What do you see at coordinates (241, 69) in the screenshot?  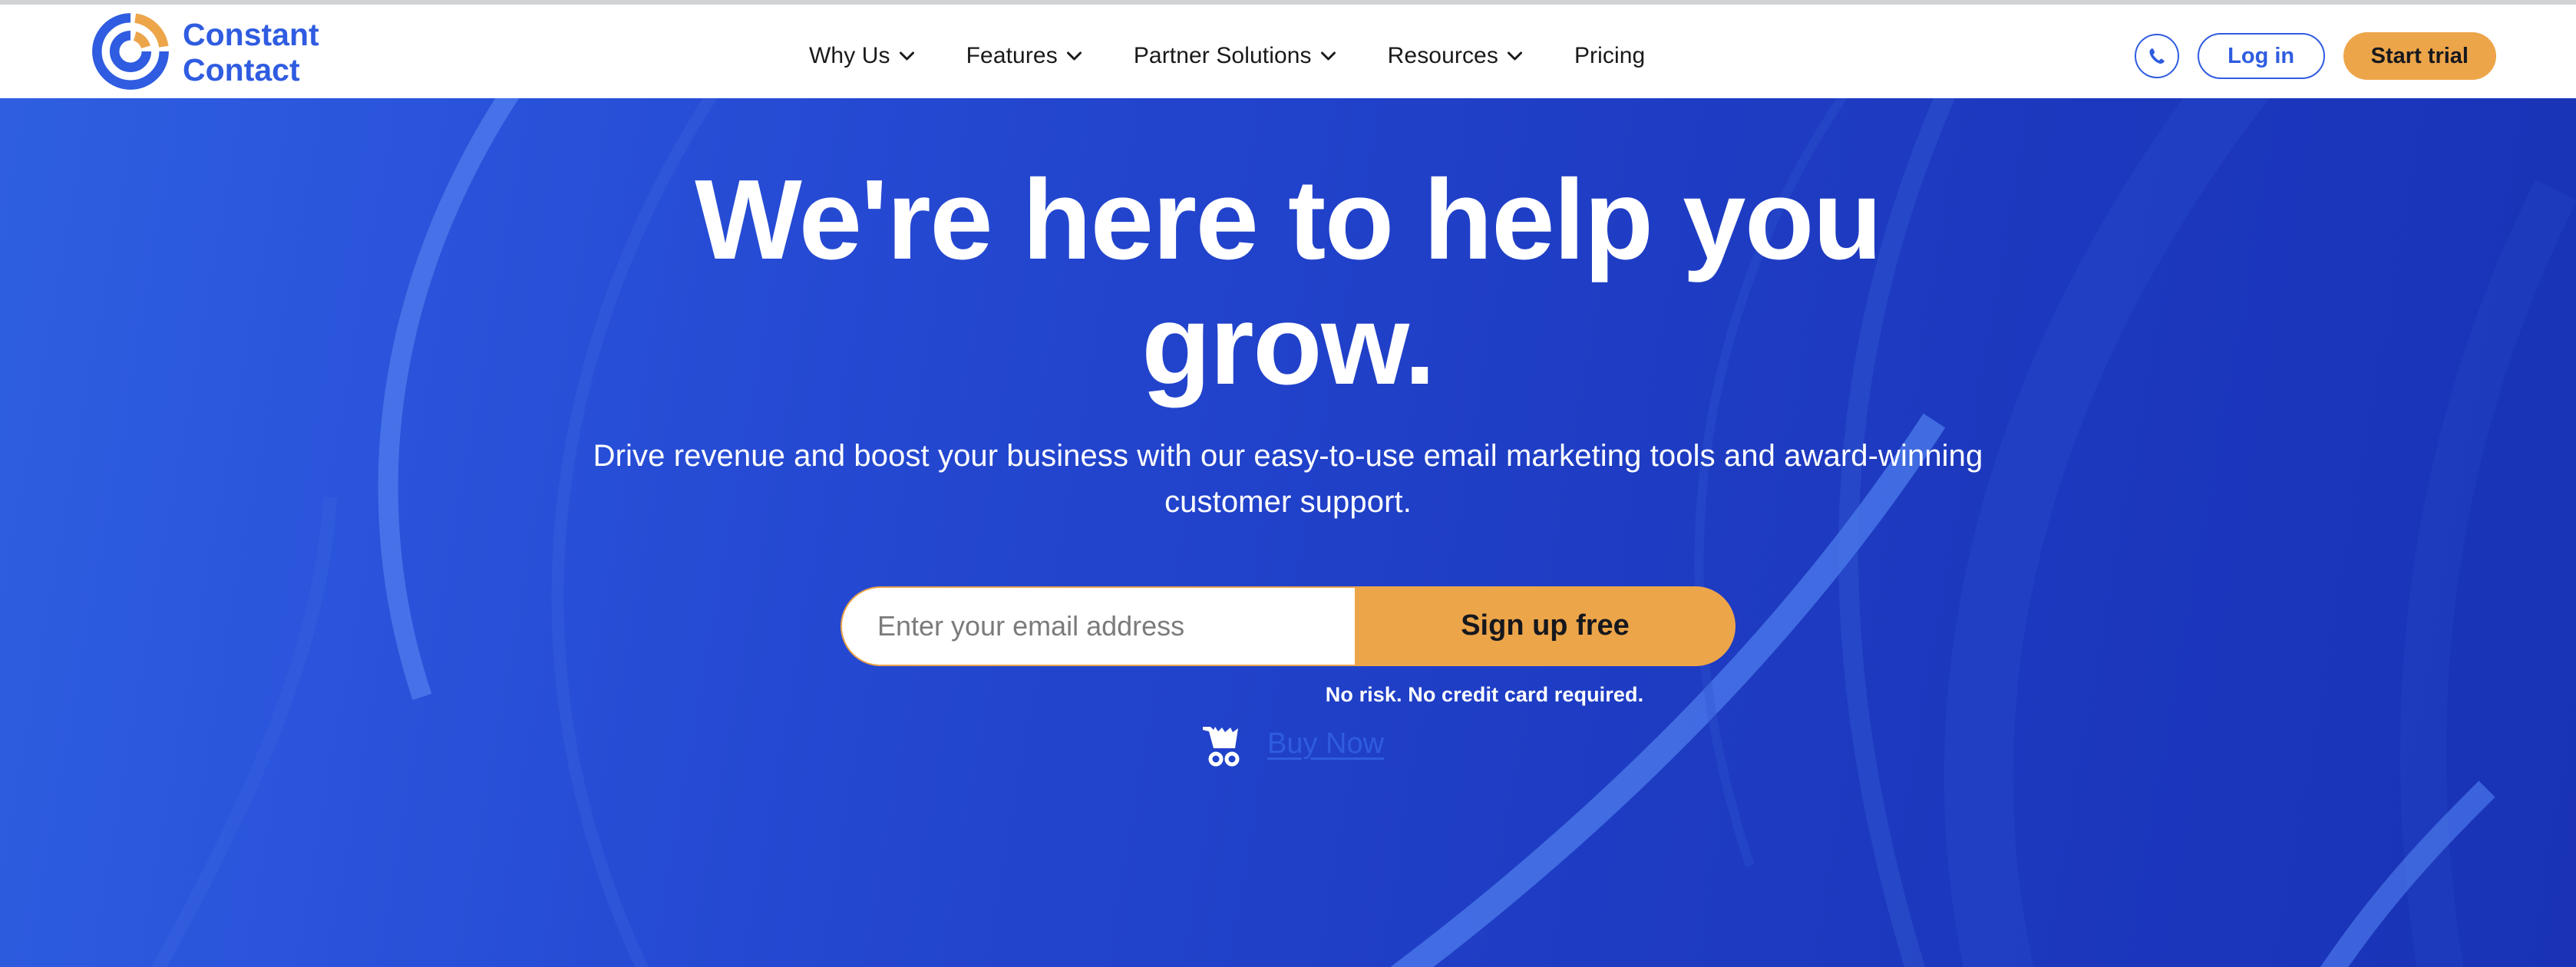 I see `brand-name-line2: Contact` at bounding box center [241, 69].